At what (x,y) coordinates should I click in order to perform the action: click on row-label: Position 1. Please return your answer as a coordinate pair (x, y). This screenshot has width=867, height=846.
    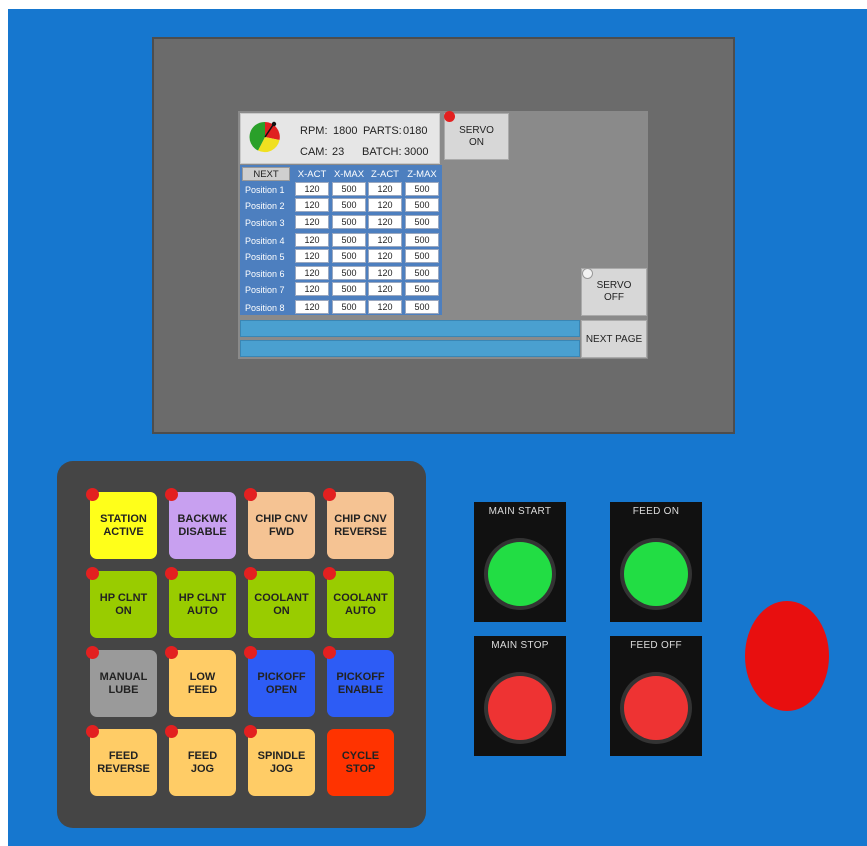
    Looking at the image, I should click on (265, 190).